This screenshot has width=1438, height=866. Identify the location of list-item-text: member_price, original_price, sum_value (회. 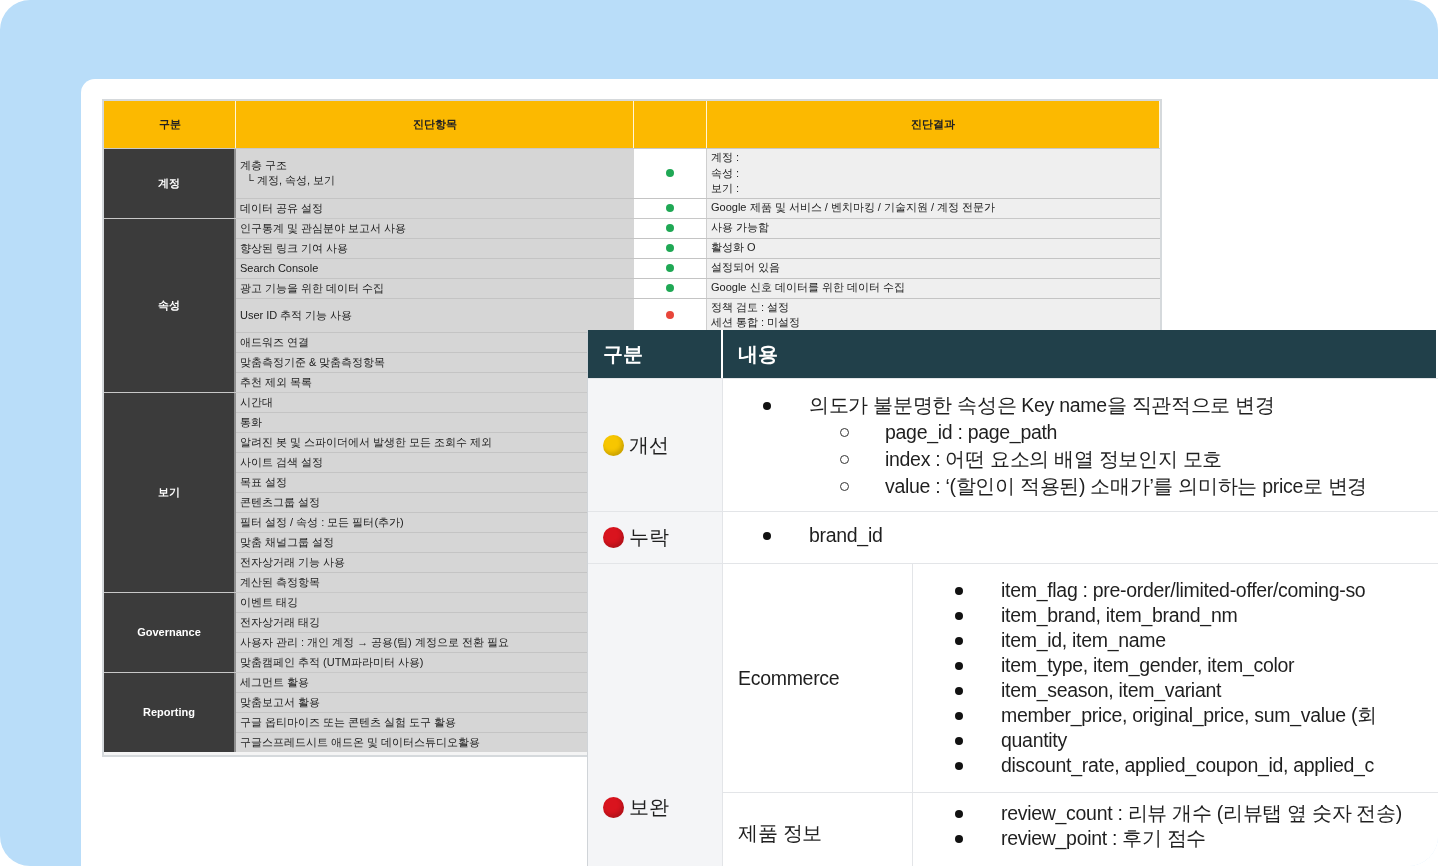
(1189, 716).